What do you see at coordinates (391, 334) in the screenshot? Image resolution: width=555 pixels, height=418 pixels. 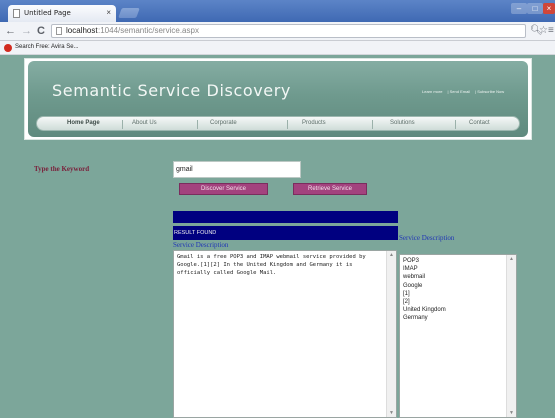 I see `description-scrollbar: ▲ ▼` at bounding box center [391, 334].